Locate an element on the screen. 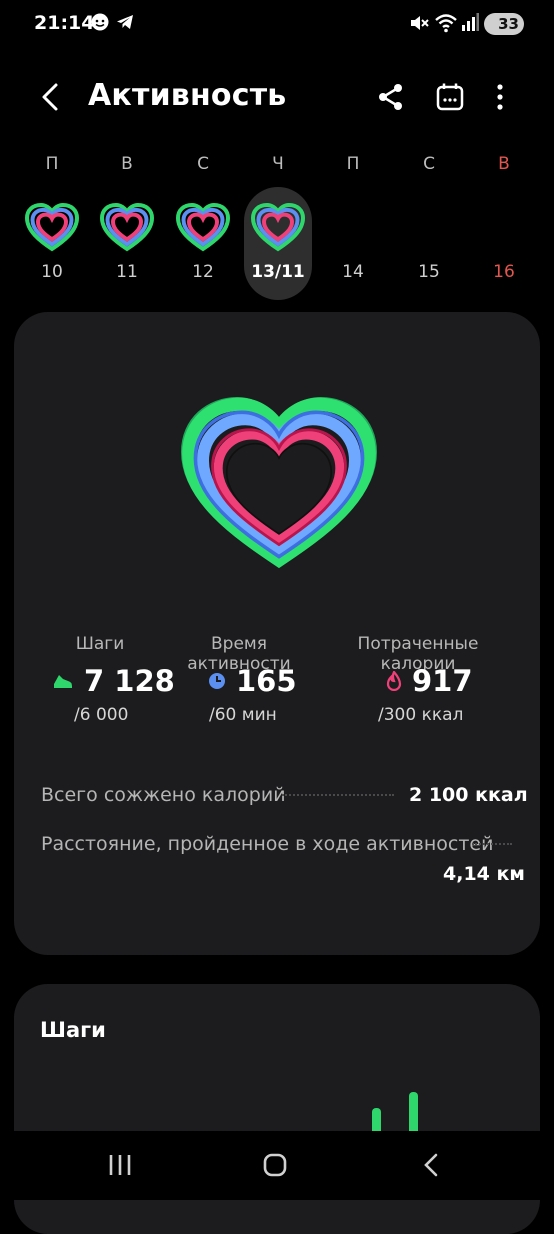 The height and width of the screenshot is (1234, 554). active-time-value-row: 165 is located at coordinates (252, 681).